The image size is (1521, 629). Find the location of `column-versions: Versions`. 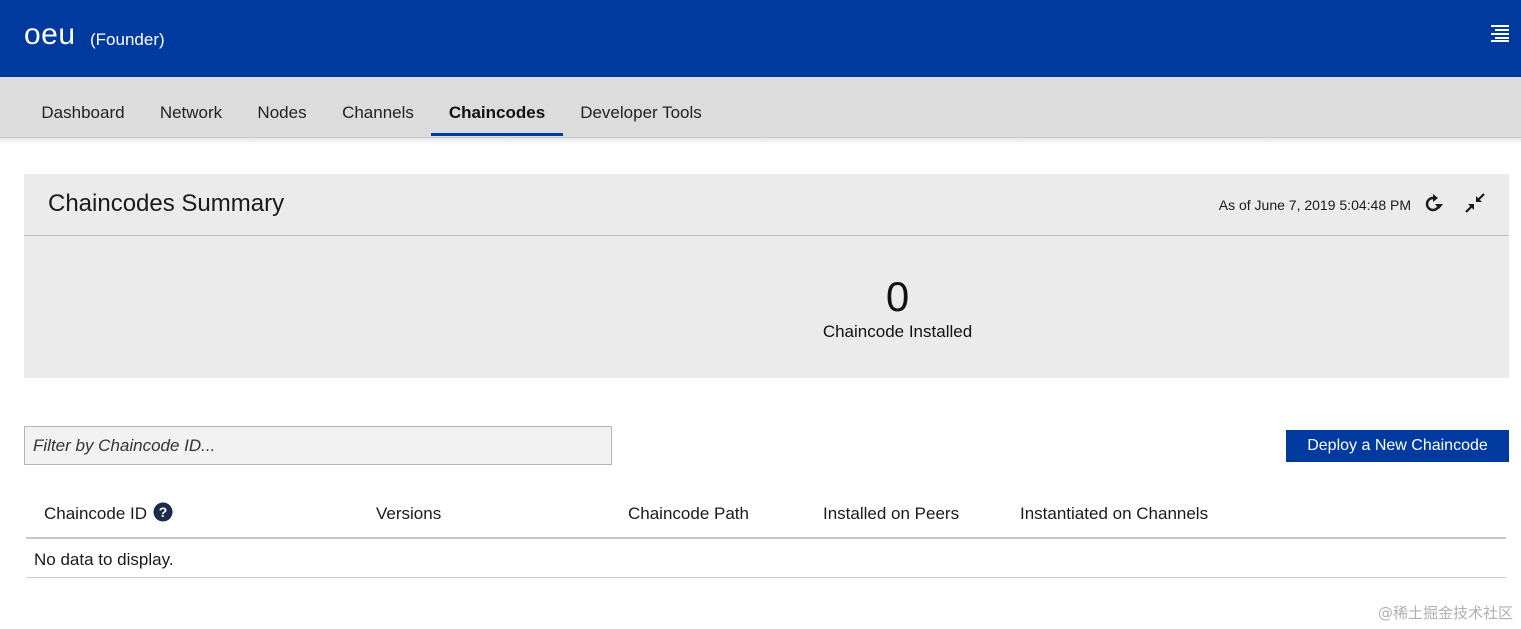

column-versions: Versions is located at coordinates (408, 514).